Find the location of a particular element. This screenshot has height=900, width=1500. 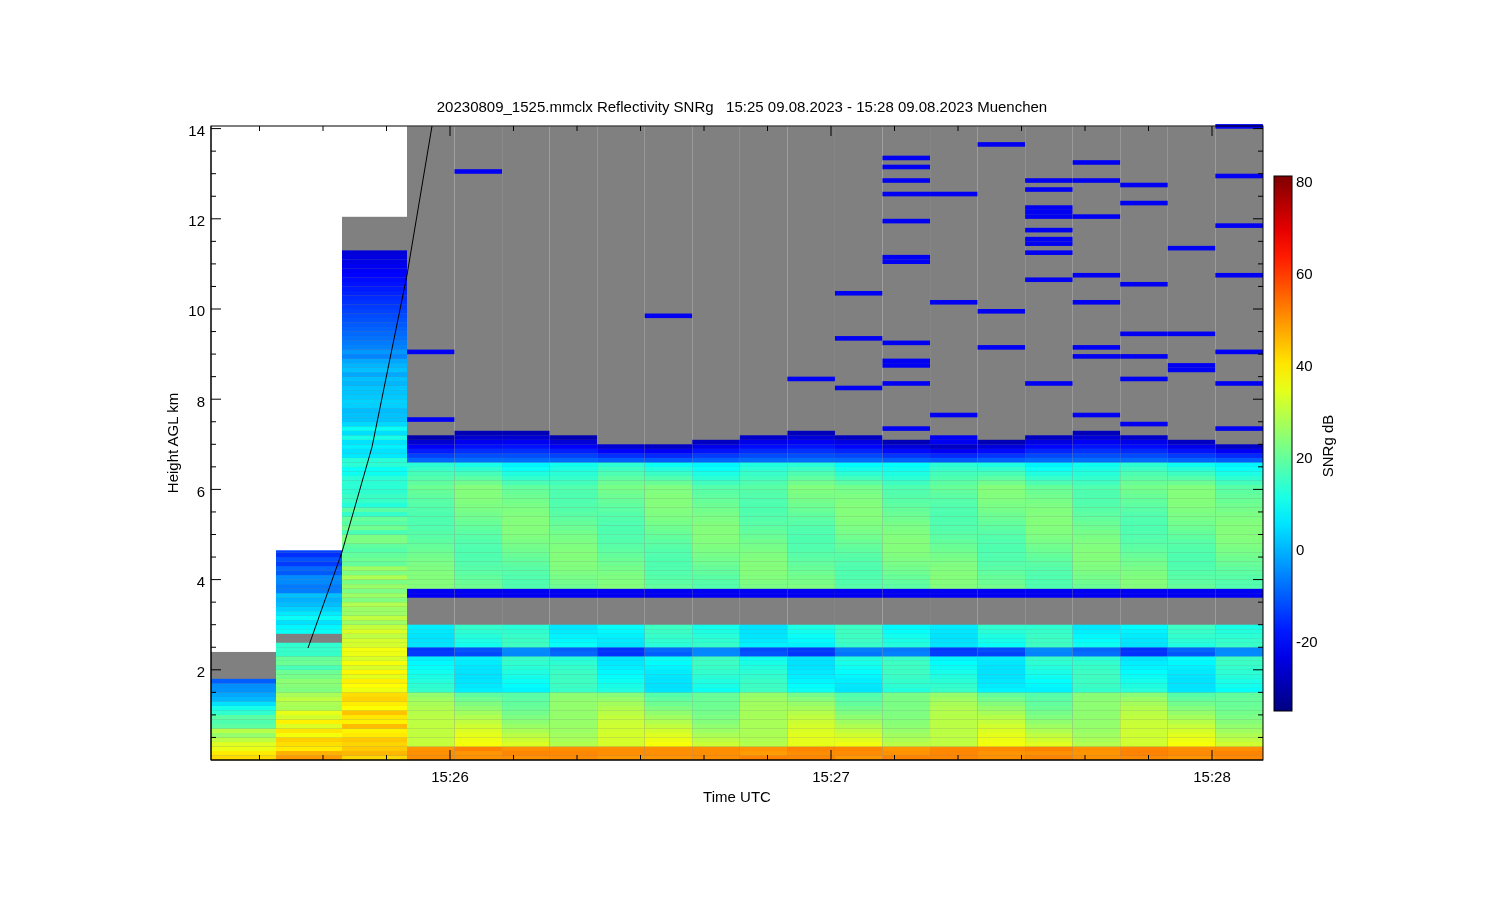

y-tick-label: 6 is located at coordinates (200, 491).